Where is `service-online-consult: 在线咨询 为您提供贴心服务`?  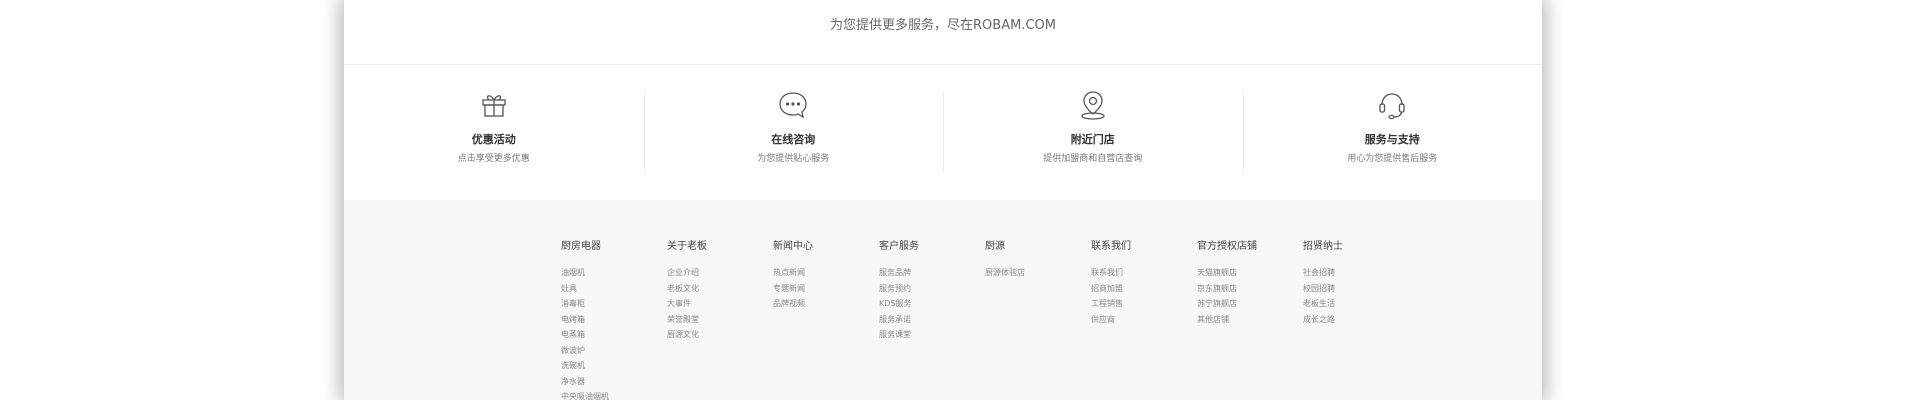 service-online-consult: 在线咨询 为您提供贴心服务 is located at coordinates (793, 132).